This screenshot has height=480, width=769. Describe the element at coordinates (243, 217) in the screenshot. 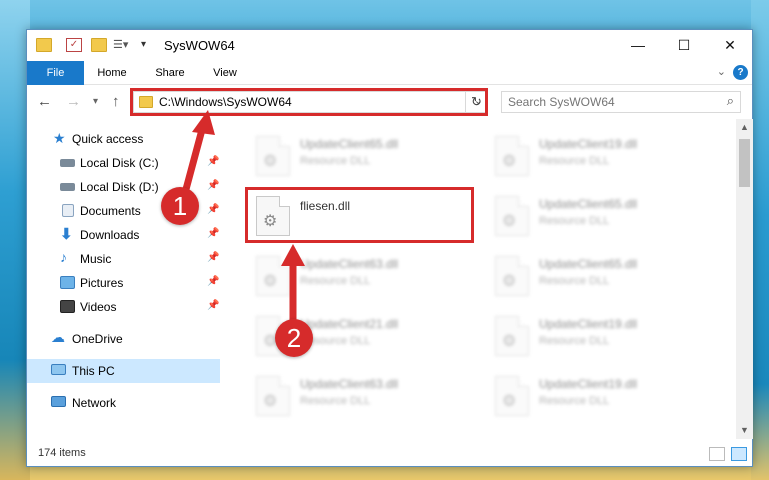

I see `annotation-arrows` at that location.